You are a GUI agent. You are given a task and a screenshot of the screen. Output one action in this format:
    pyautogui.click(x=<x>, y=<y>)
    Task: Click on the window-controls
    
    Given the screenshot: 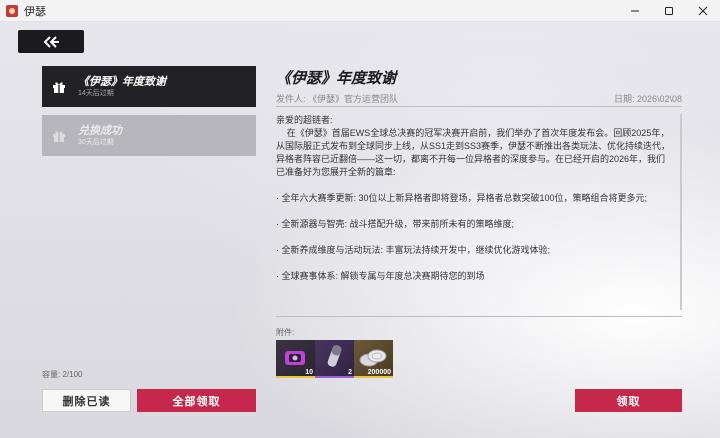 What is the action you would take?
    pyautogui.click(x=669, y=11)
    